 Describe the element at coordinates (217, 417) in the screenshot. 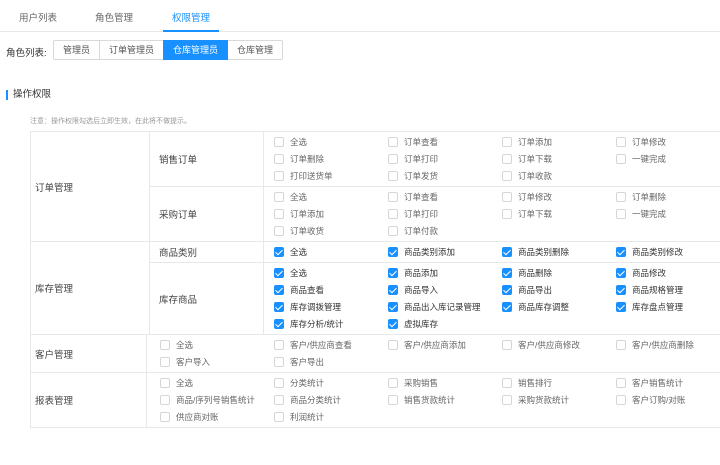

I see `permission-checkbox: 供应商对账` at that location.